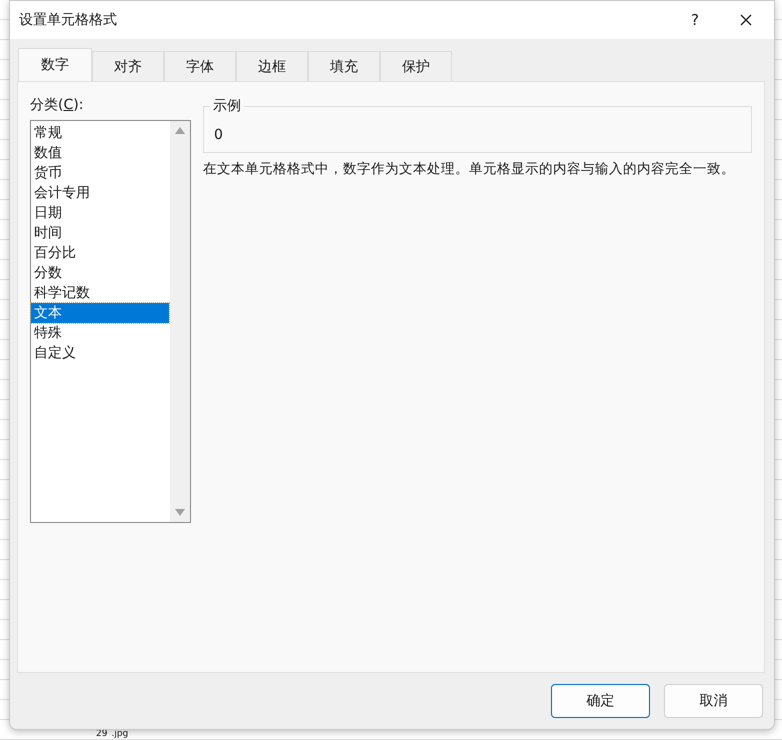 This screenshot has width=782, height=740. Describe the element at coordinates (272, 66) in the screenshot. I see `tab: 边框` at that location.